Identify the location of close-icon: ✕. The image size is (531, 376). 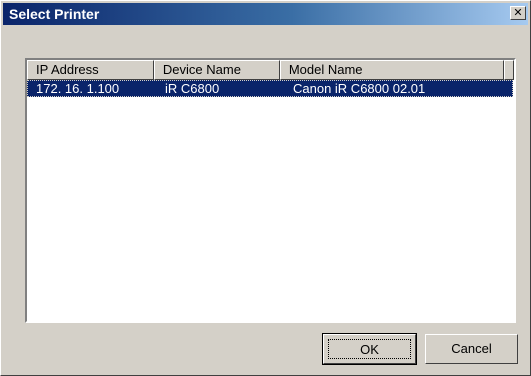
(518, 12).